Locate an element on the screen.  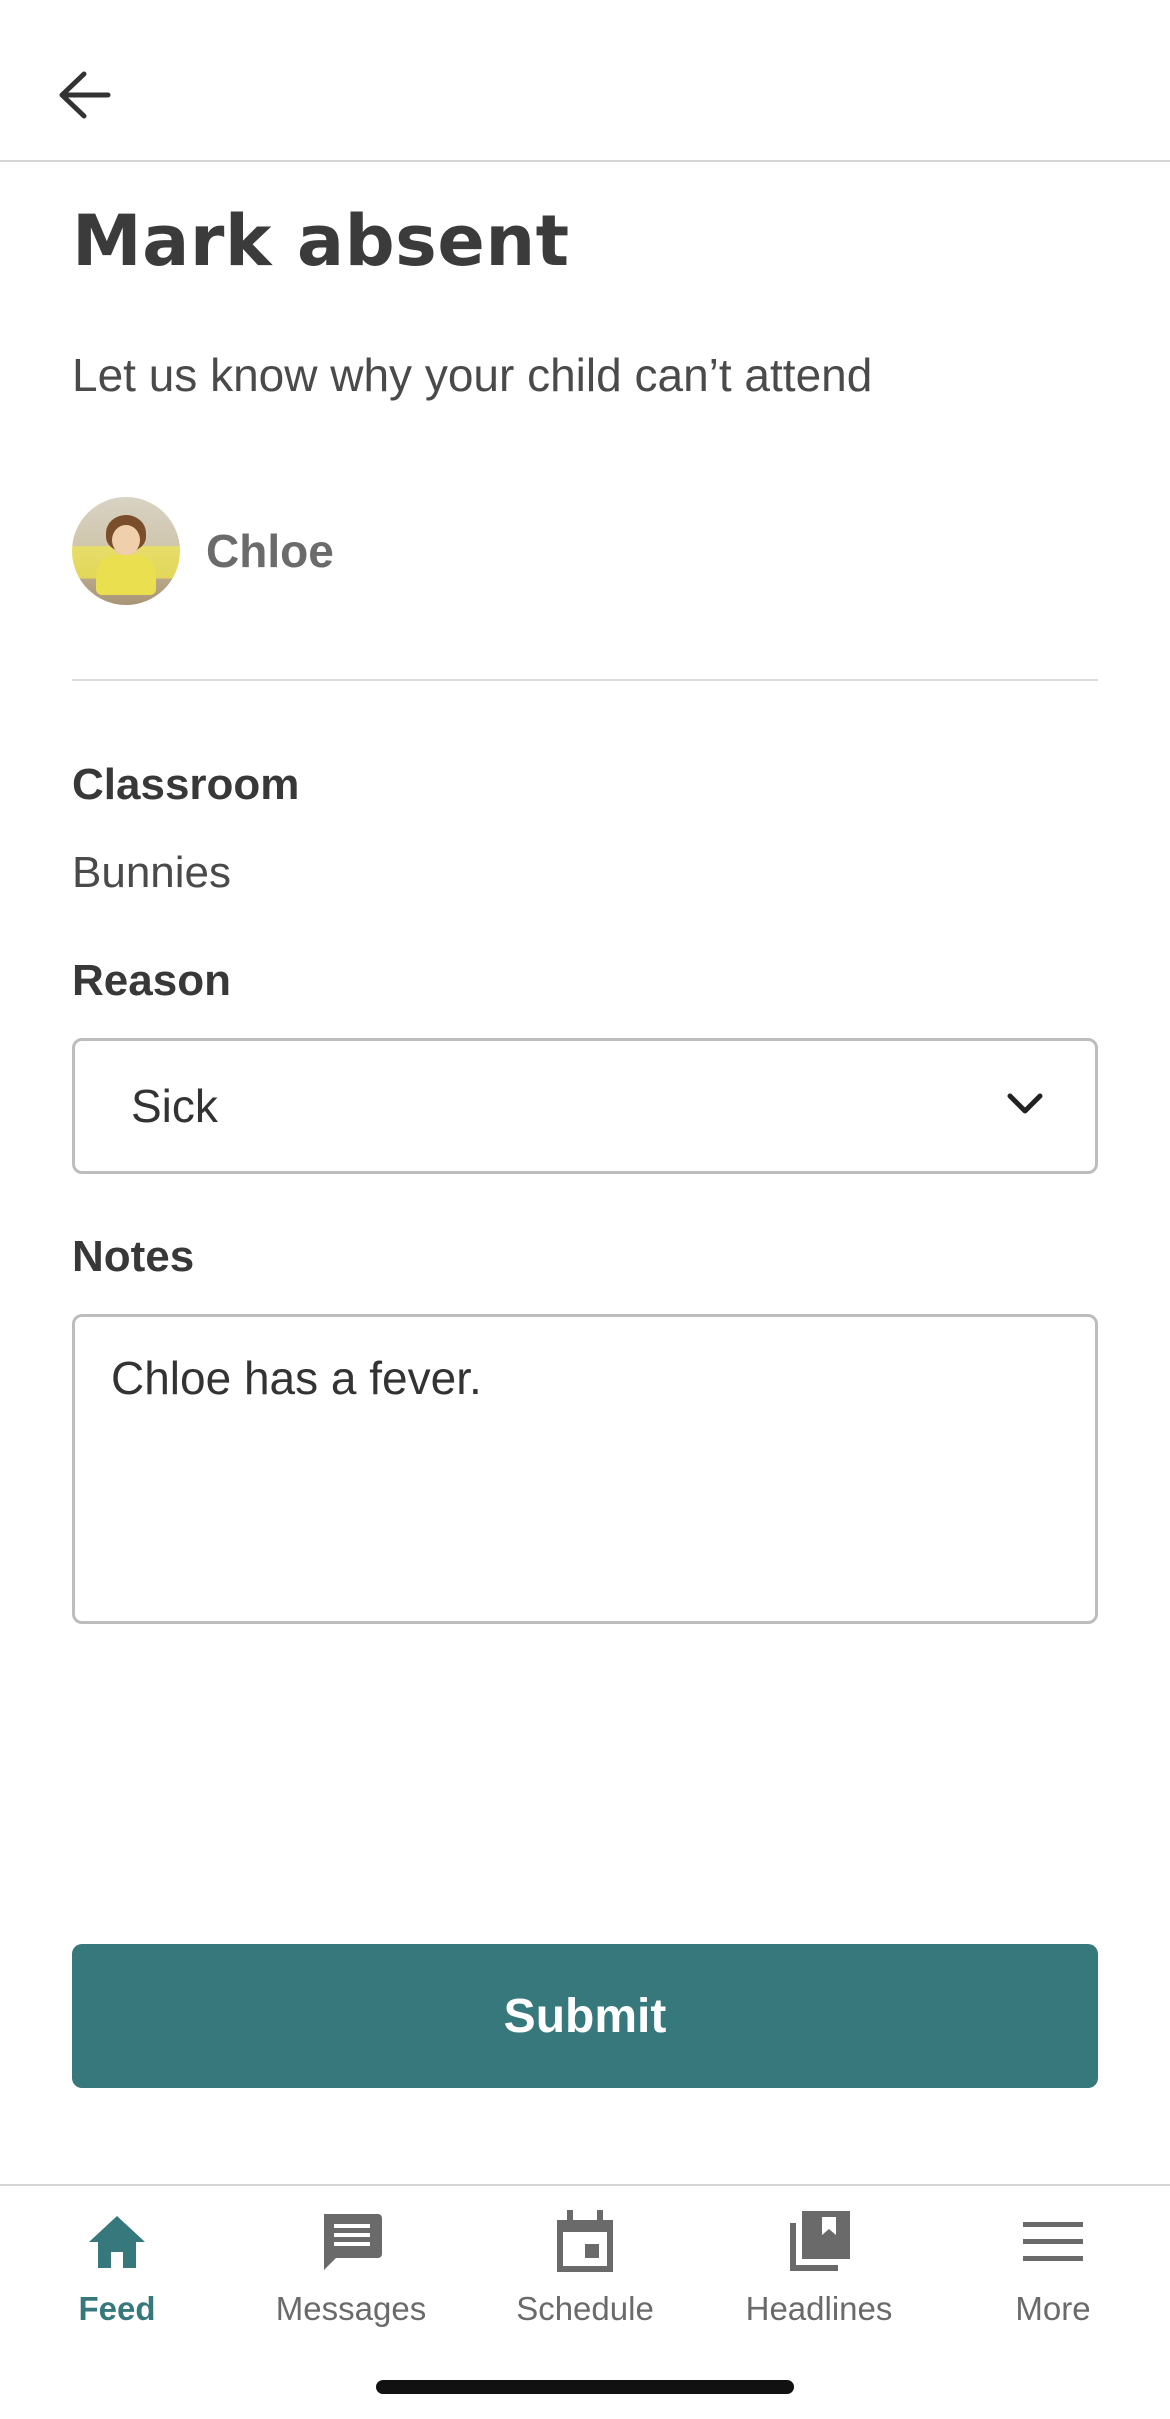
classroom-value: Bunnies is located at coordinates (152, 872).